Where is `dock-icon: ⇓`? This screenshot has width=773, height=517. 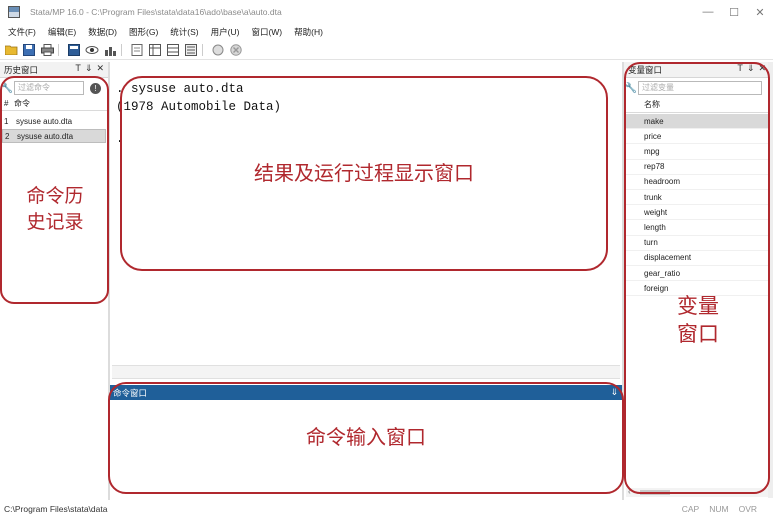
dock-icon: ⇓ is located at coordinates (89, 68).